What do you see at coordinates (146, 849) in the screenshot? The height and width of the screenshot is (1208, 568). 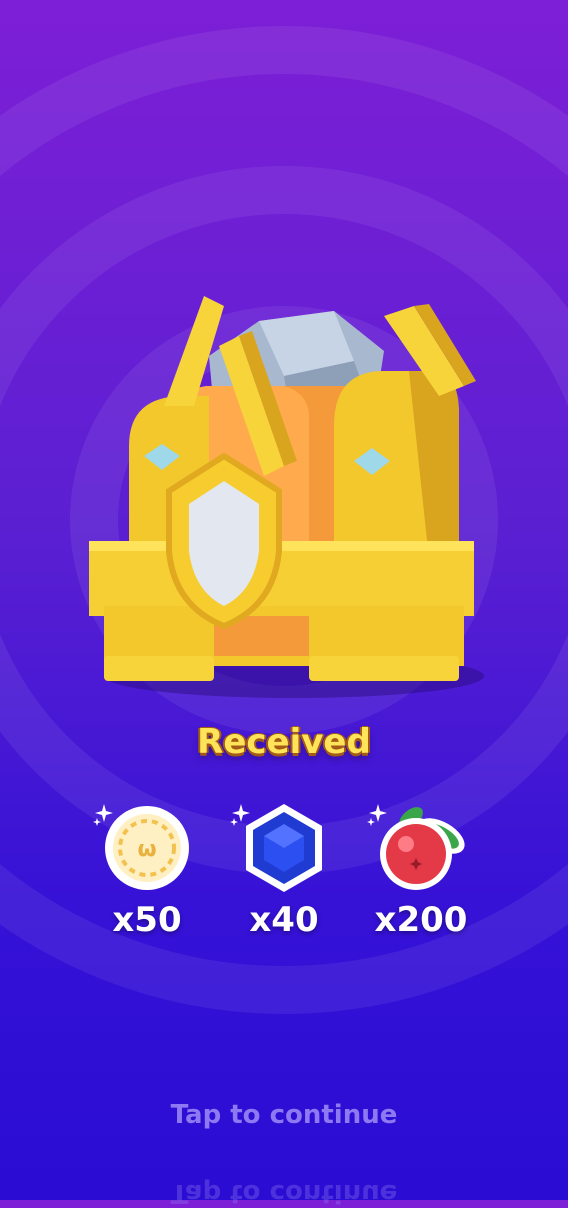 I see `svg-text: ω` at bounding box center [146, 849].